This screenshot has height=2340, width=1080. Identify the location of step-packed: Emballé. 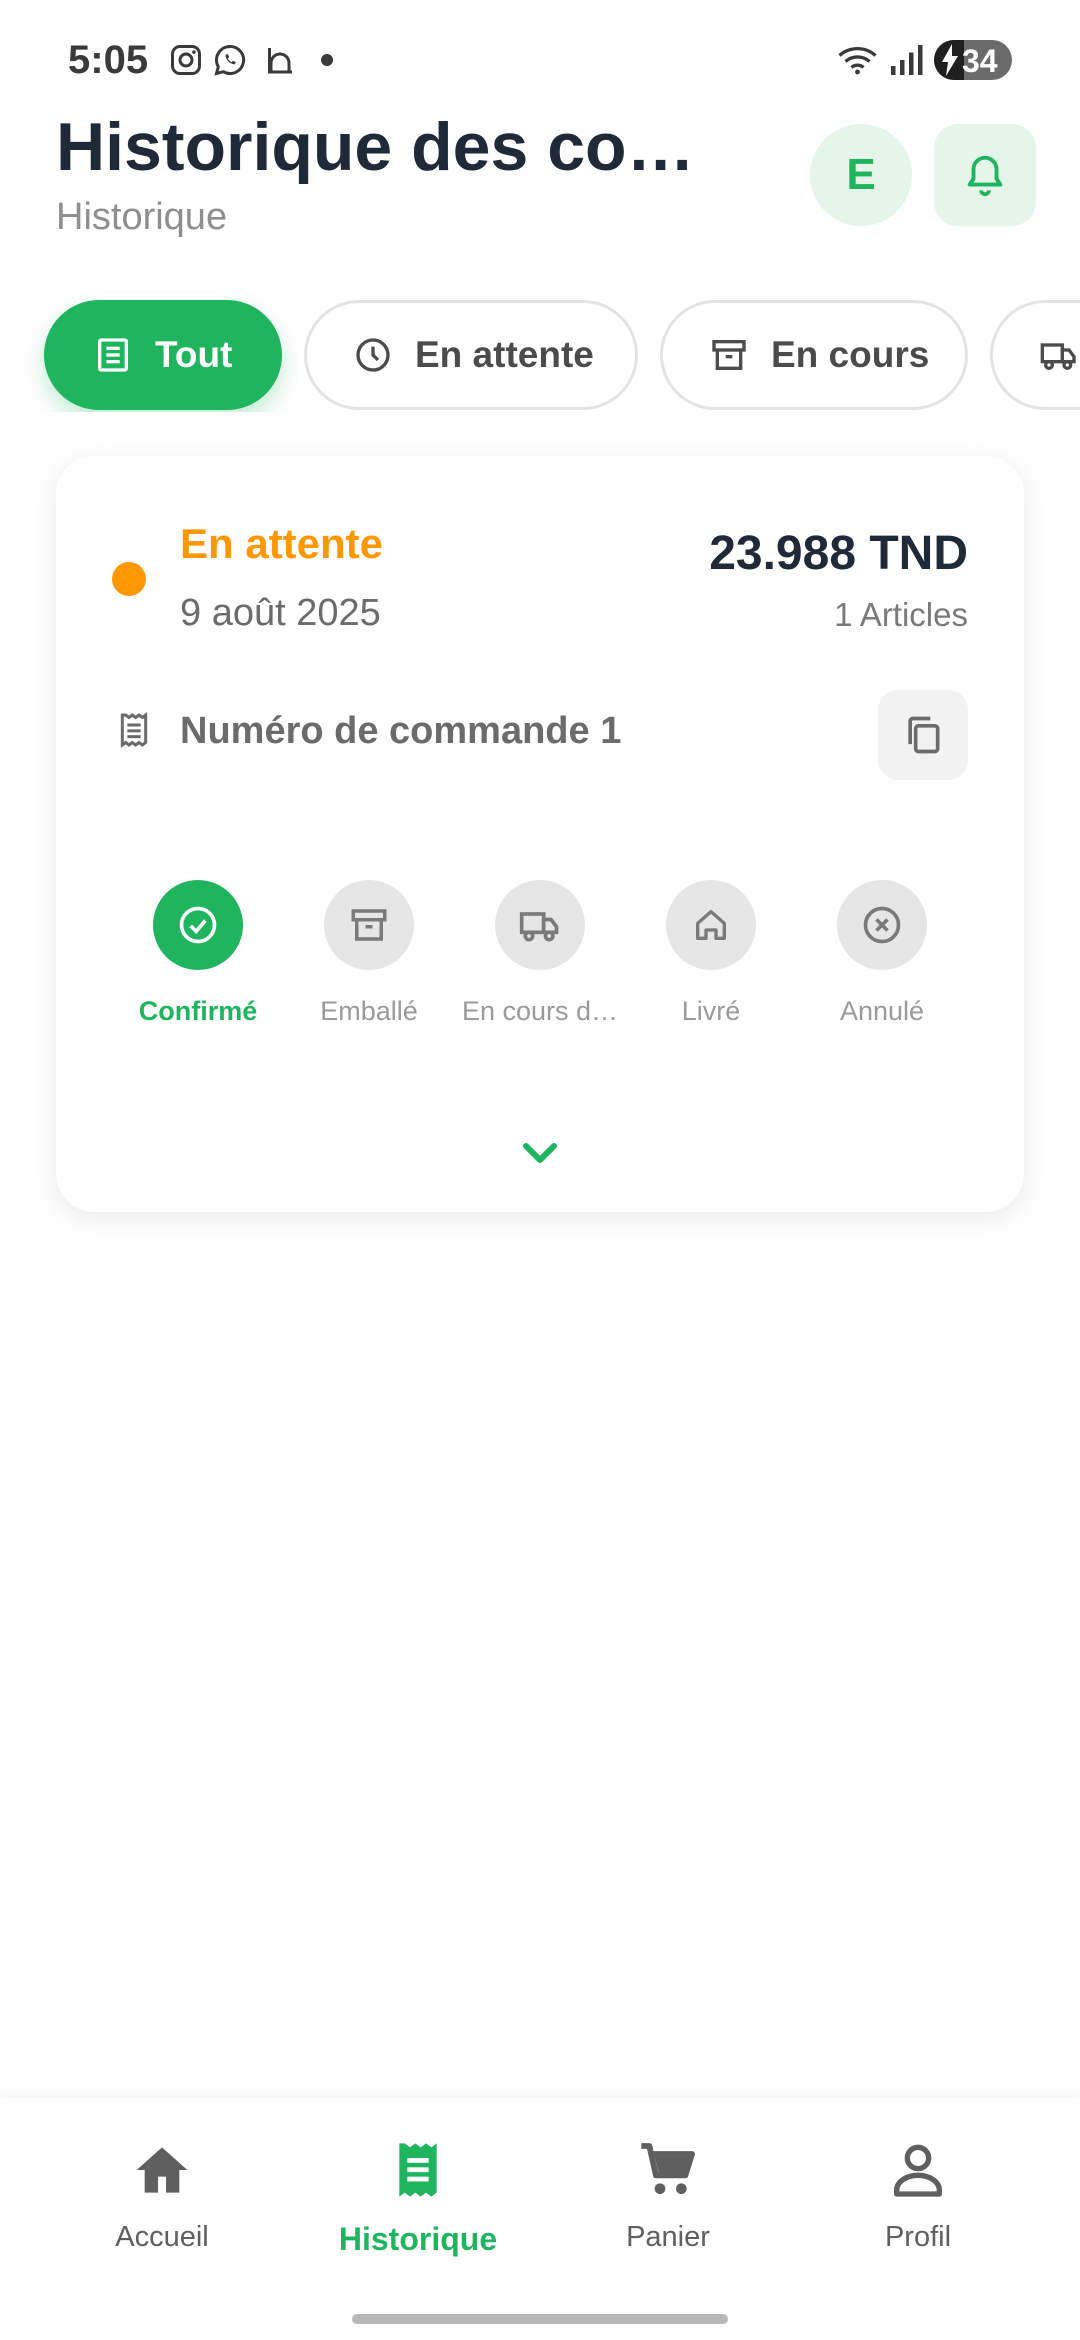
(369, 953).